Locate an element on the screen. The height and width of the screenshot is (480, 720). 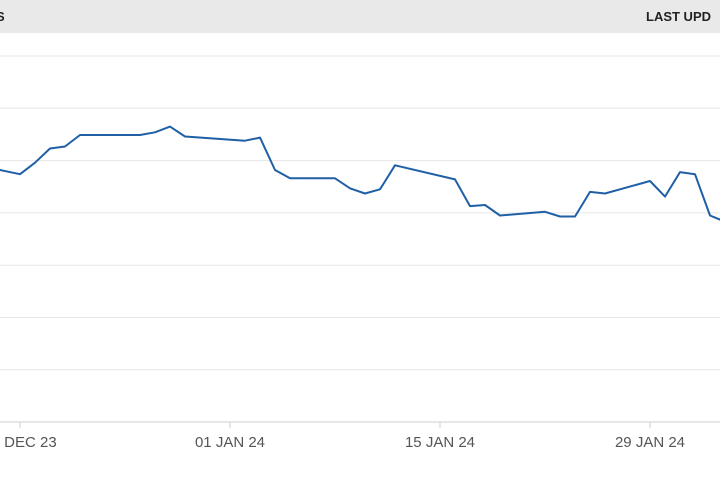
x-tick-label: 18 DEC 23 is located at coordinates (28, 442).